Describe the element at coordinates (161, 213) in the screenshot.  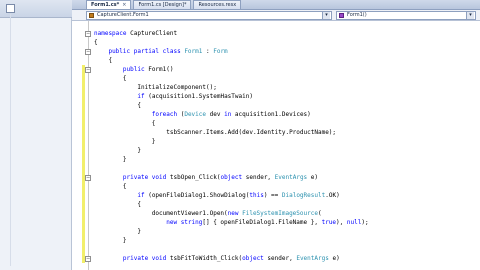
I see `code-token: documentViewer1.Open(` at that location.